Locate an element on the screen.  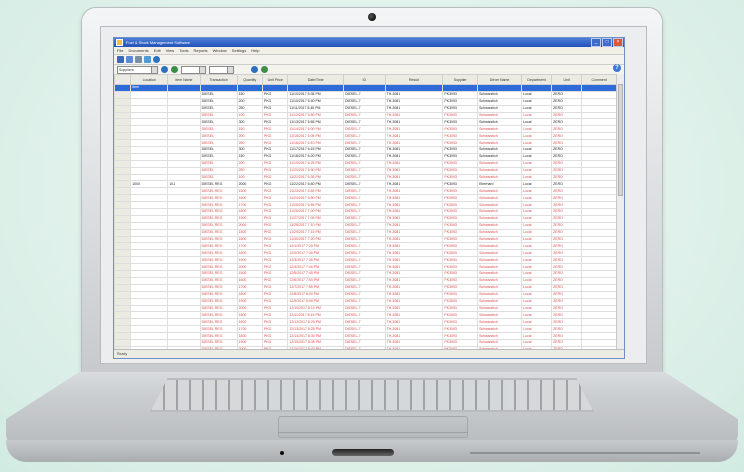
column-header: Comment is located at coordinates (599, 79).